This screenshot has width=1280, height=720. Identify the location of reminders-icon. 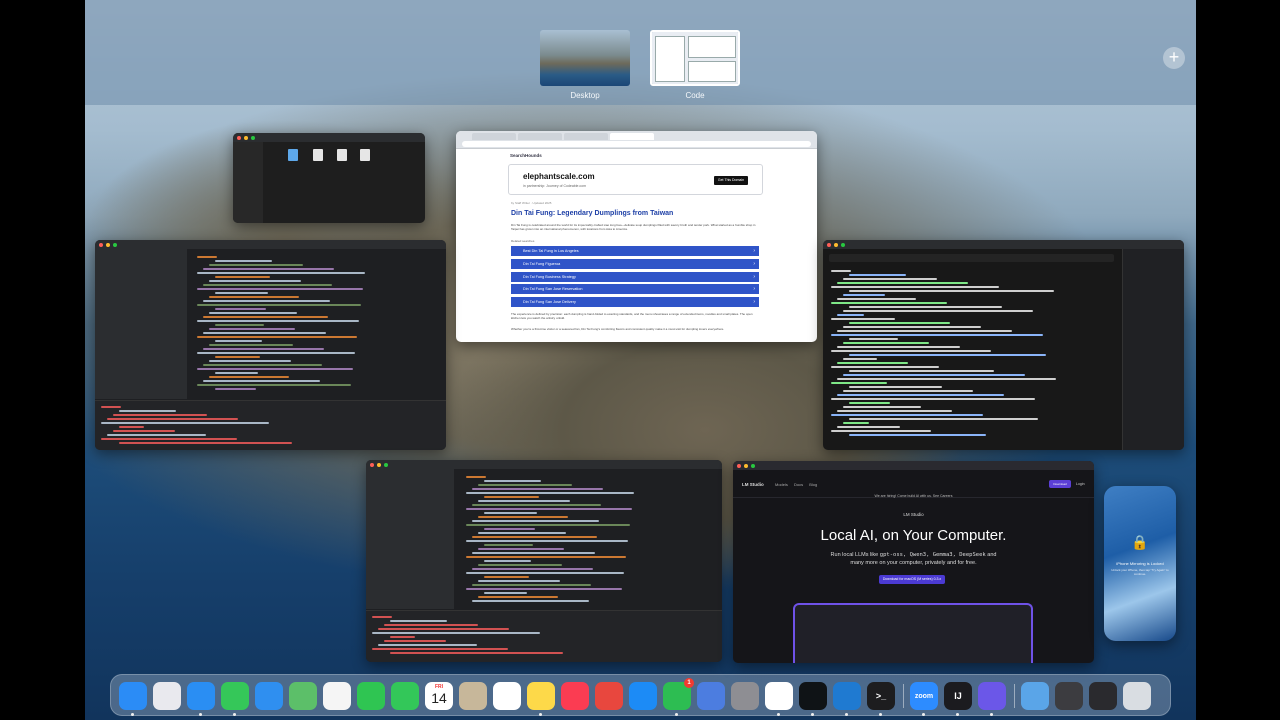
(507, 696).